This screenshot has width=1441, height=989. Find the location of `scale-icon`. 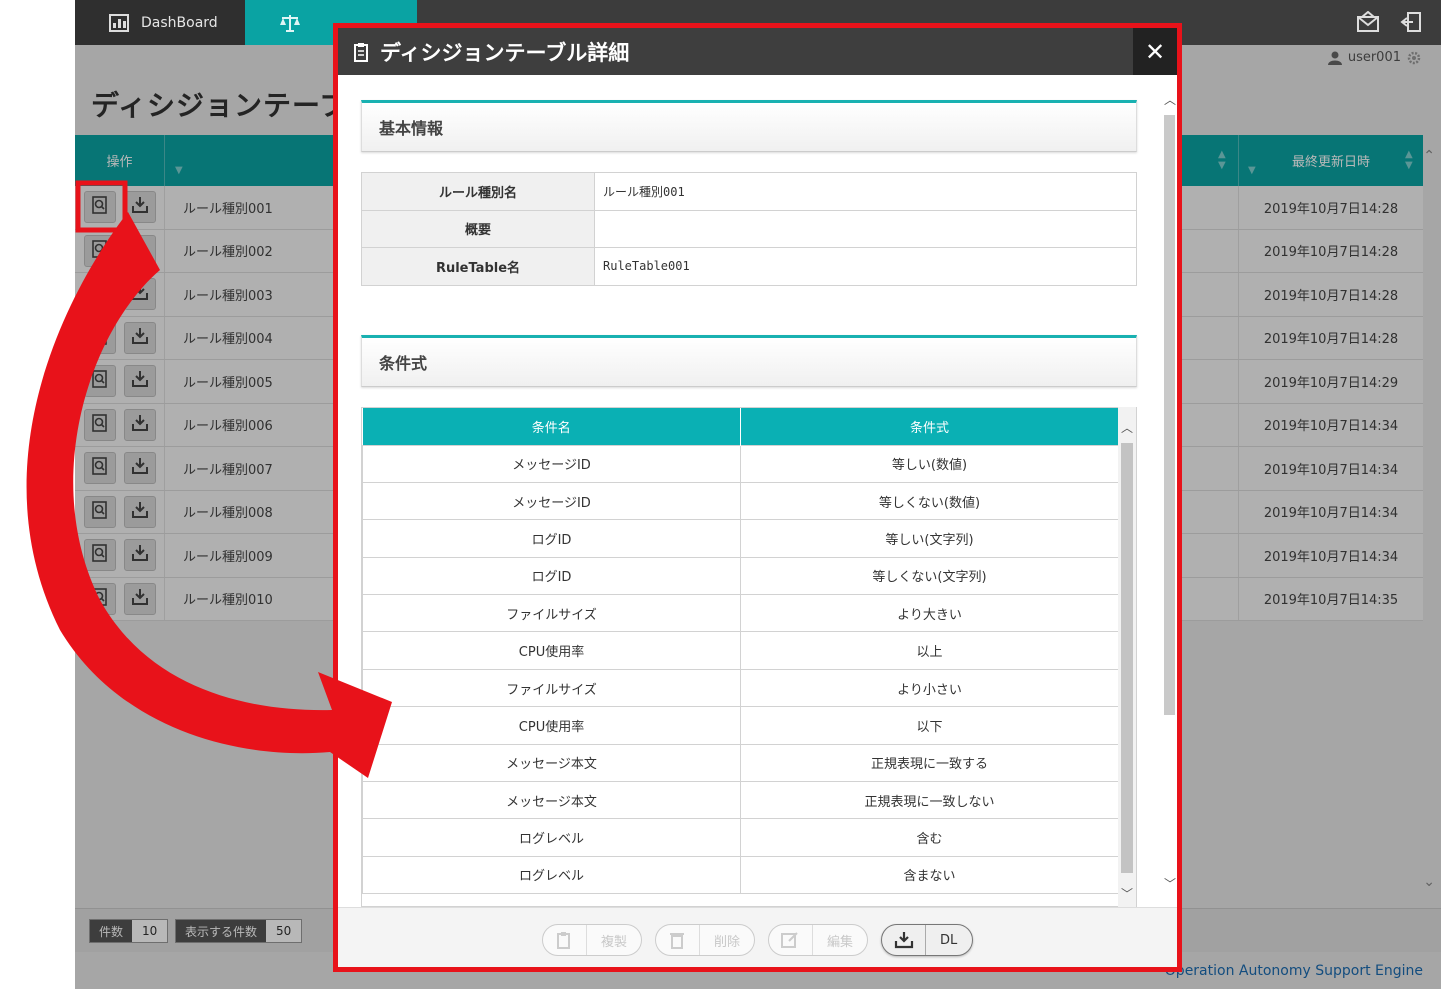

scale-icon is located at coordinates (290, 23).